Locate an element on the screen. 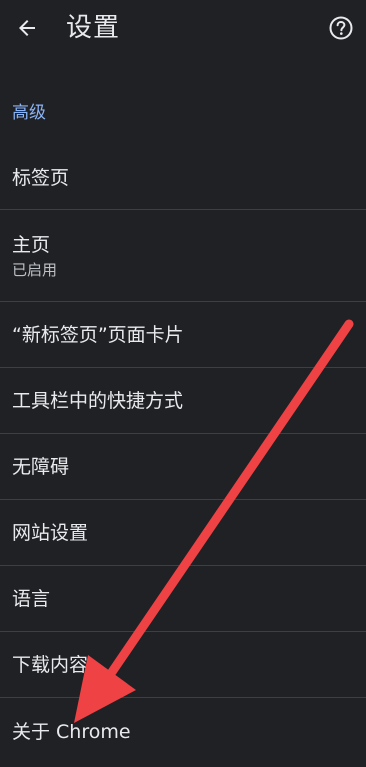 Image resolution: width=366 pixels, height=767 pixels. setting-item-status: 已启用 is located at coordinates (35, 269).